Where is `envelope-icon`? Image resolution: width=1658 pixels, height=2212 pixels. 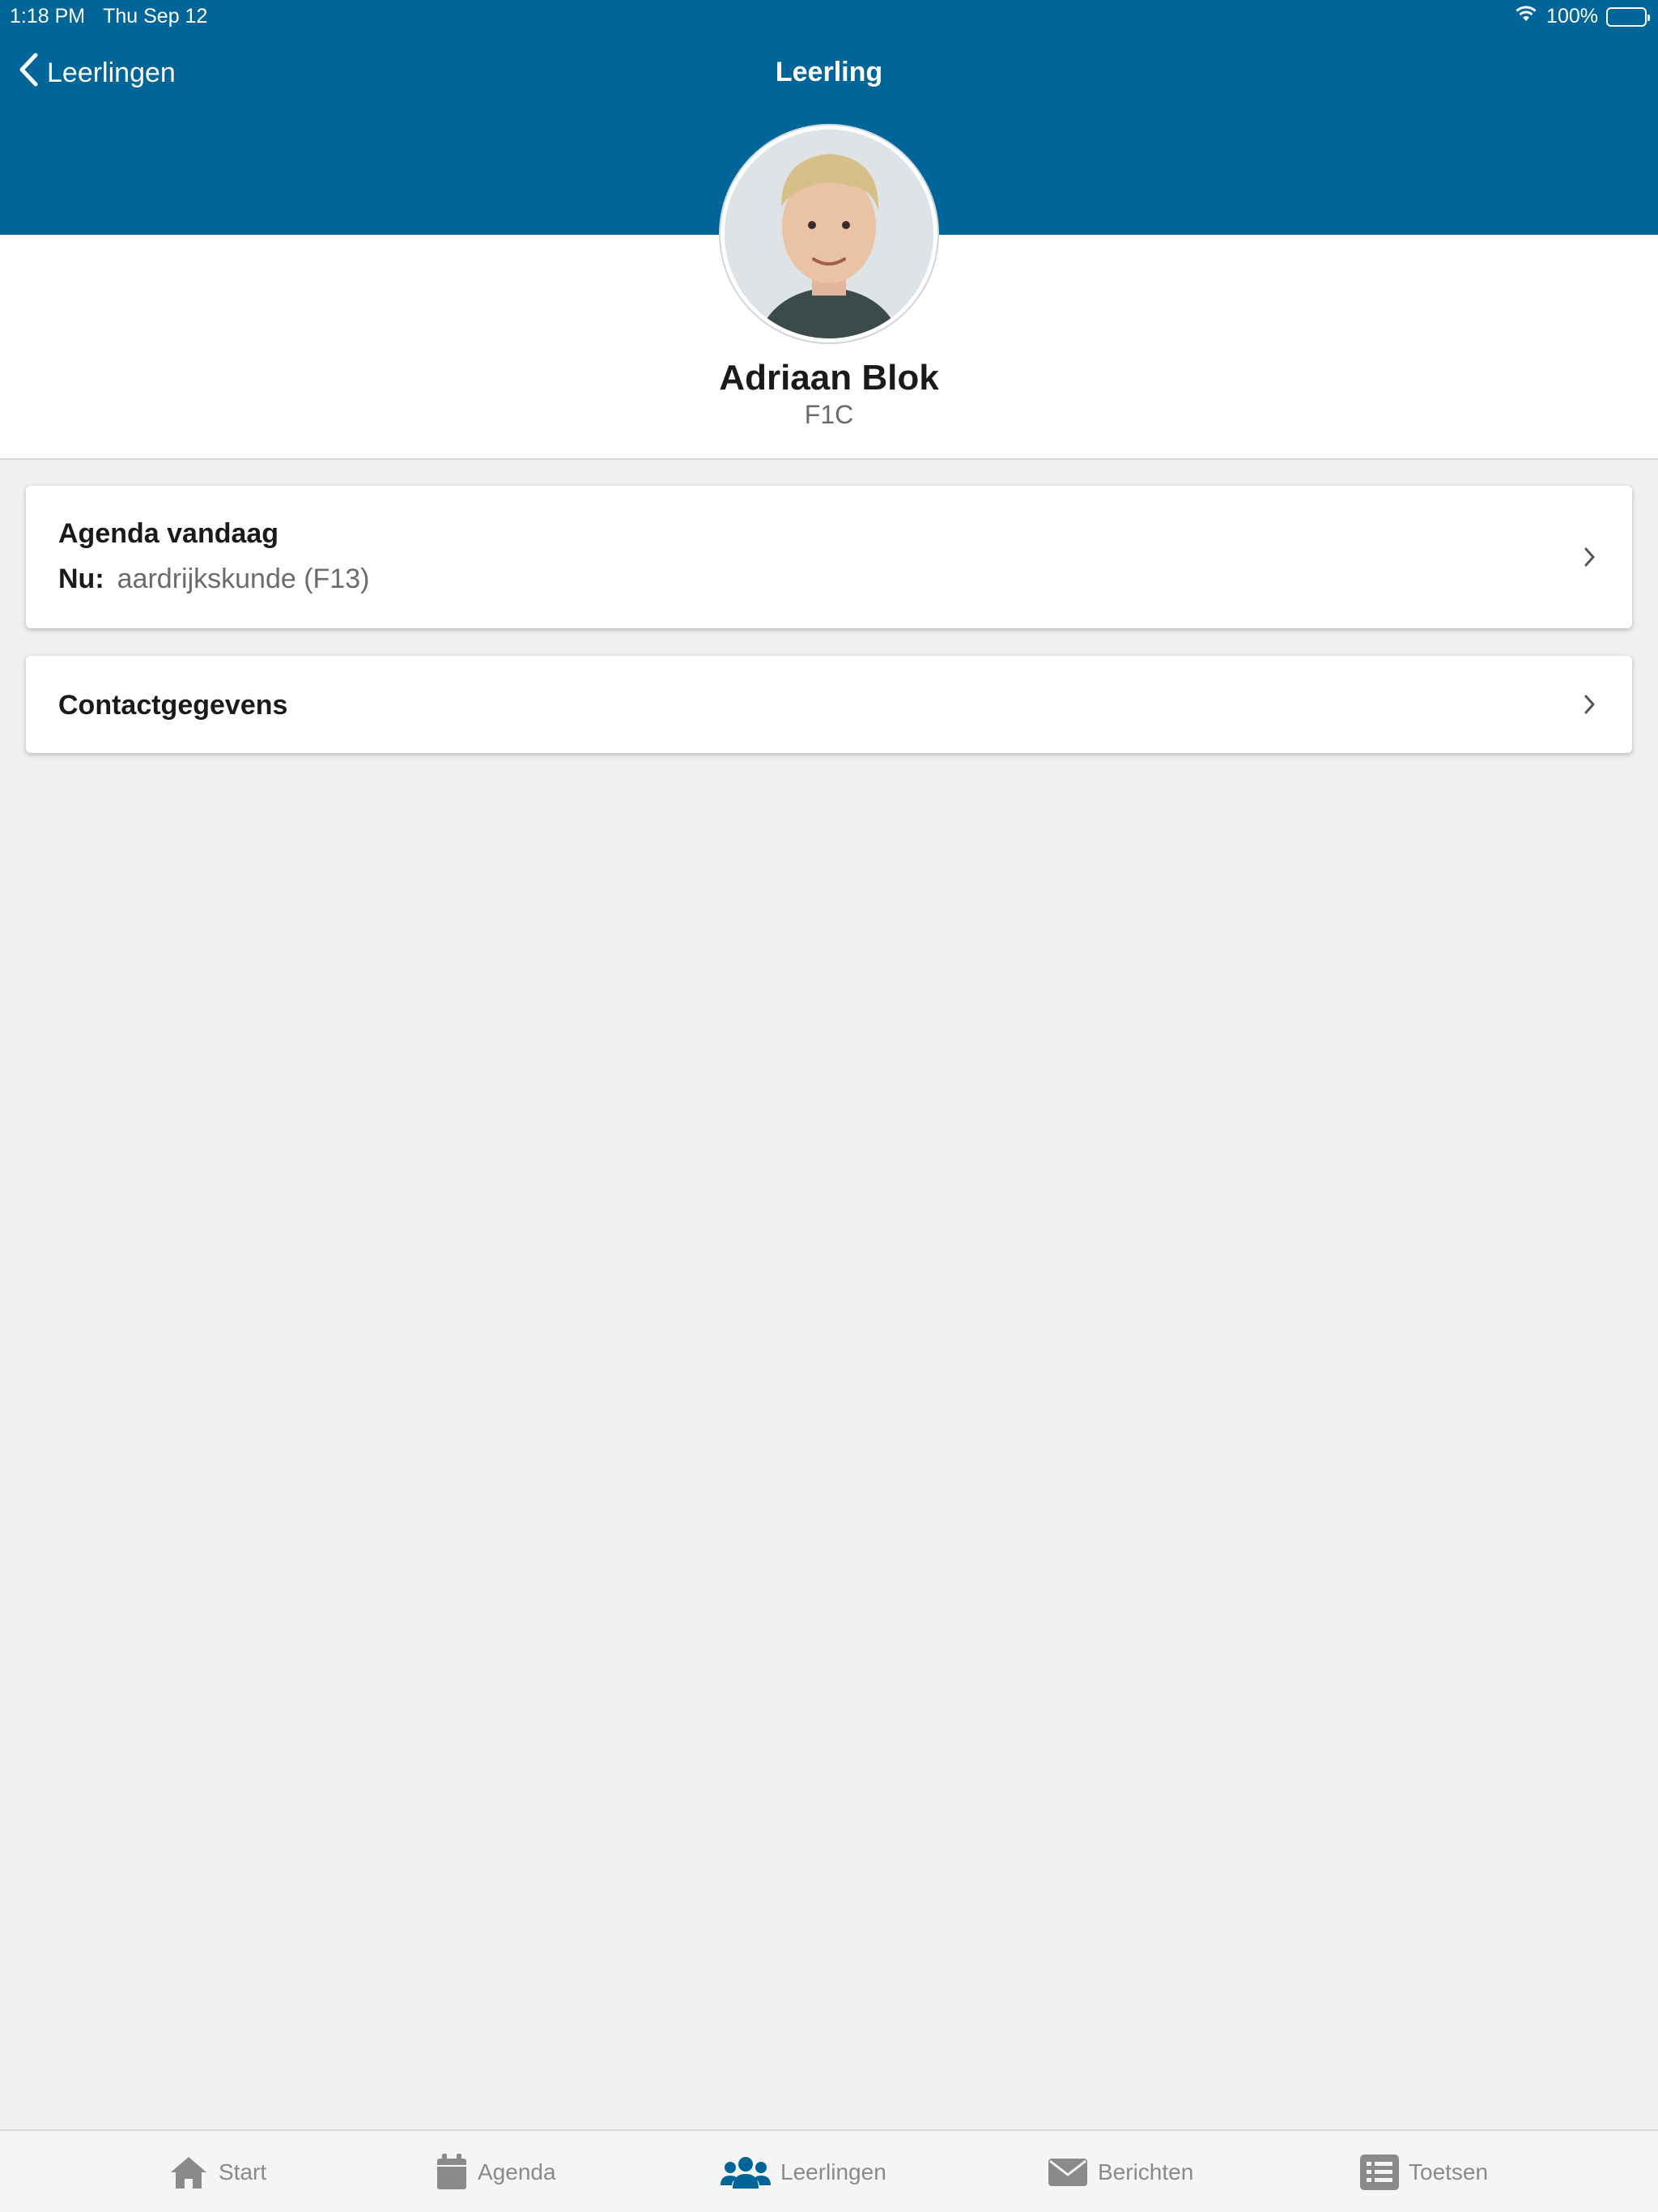
envelope-icon is located at coordinates (1068, 2172).